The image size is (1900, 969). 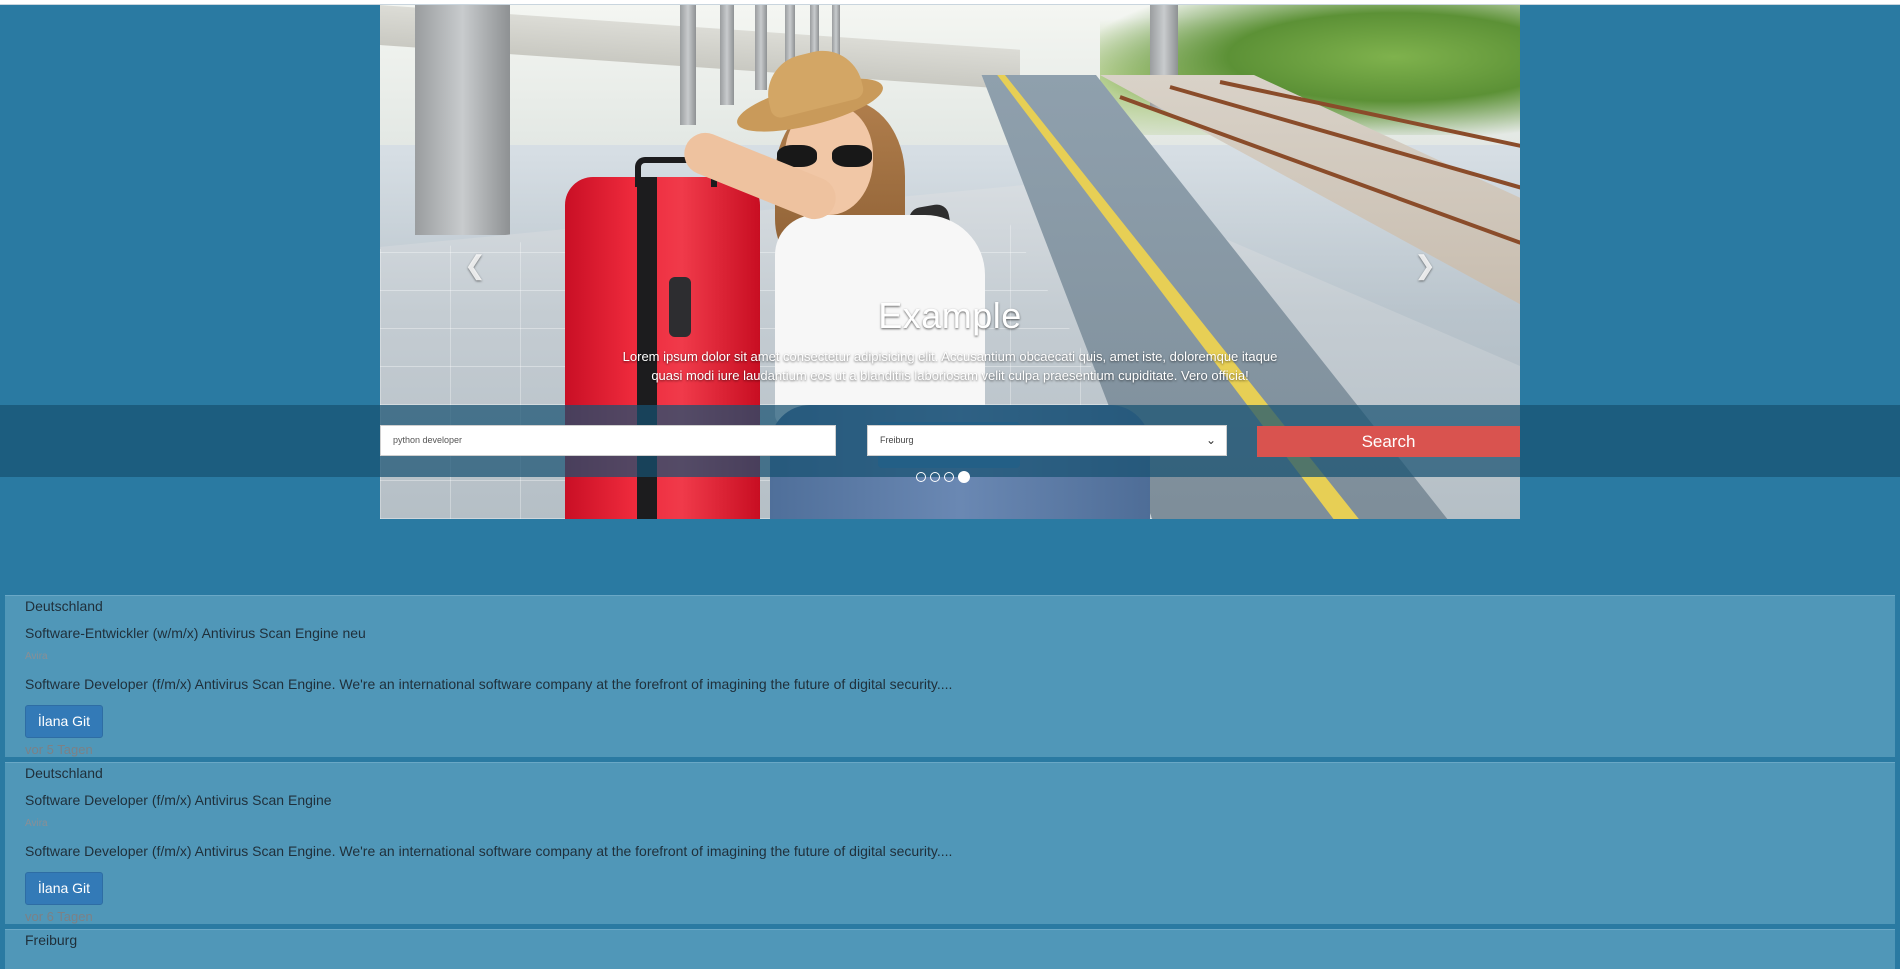 I want to click on carousel-prev-button: ❮, so click(x=475, y=265).